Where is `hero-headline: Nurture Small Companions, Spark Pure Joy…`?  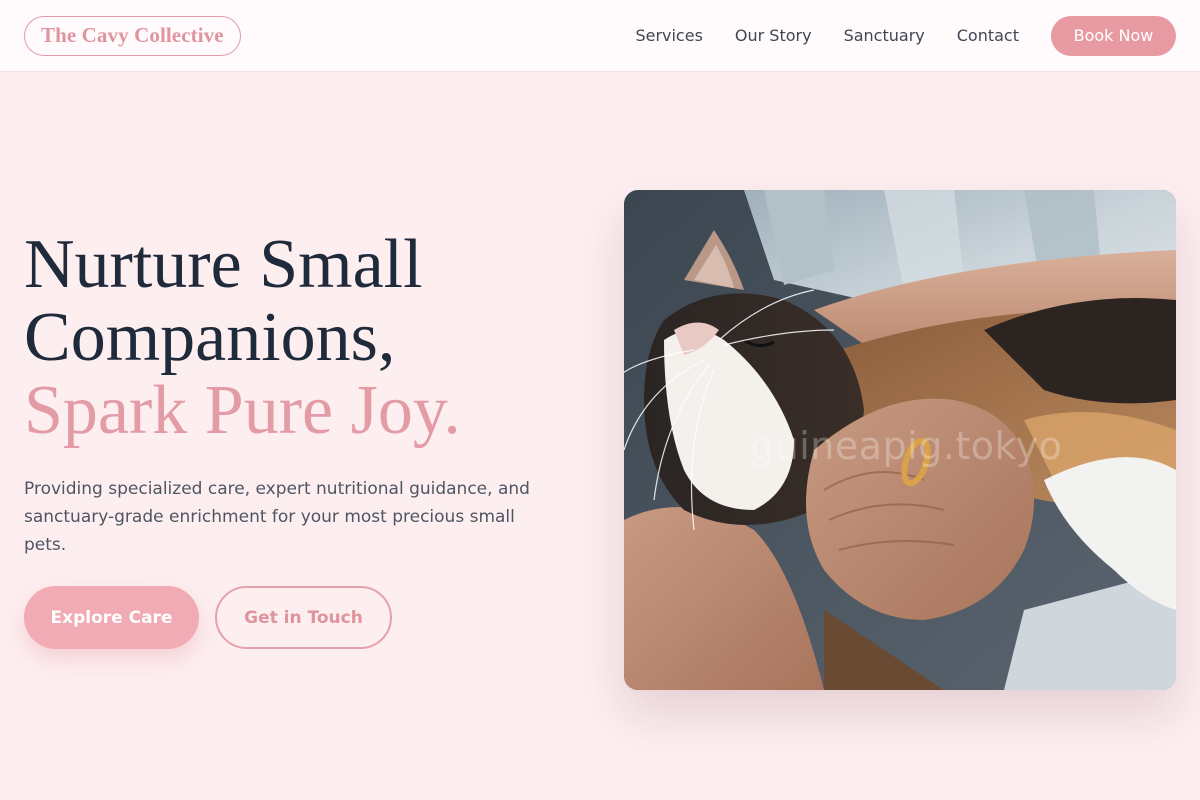
hero-headline: Nurture Small Companions, Spark Pure Joy… is located at coordinates (304, 337).